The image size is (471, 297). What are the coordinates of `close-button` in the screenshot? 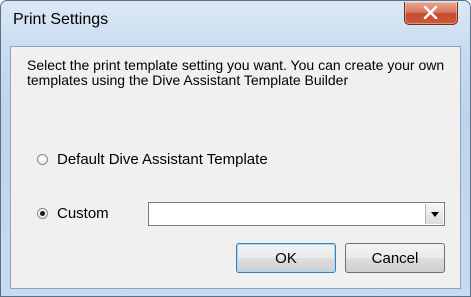 It's located at (431, 13).